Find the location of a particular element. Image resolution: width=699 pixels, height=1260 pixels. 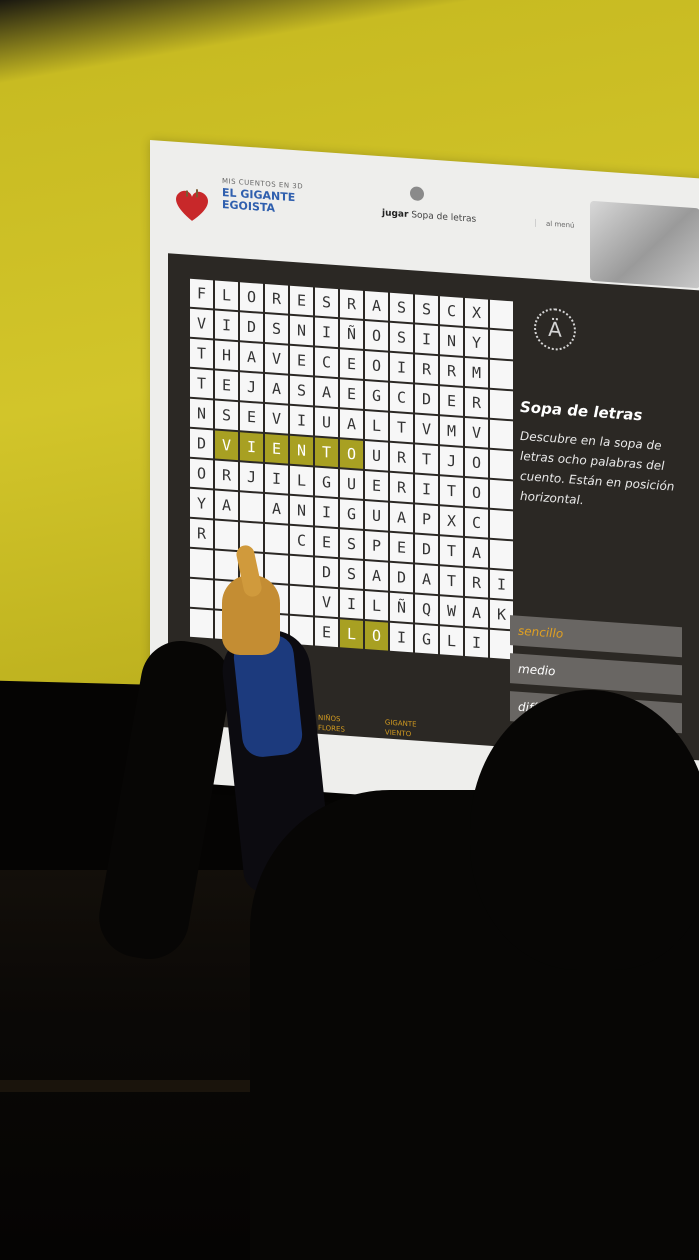

level-easy-button: sencillo is located at coordinates (596, 636).